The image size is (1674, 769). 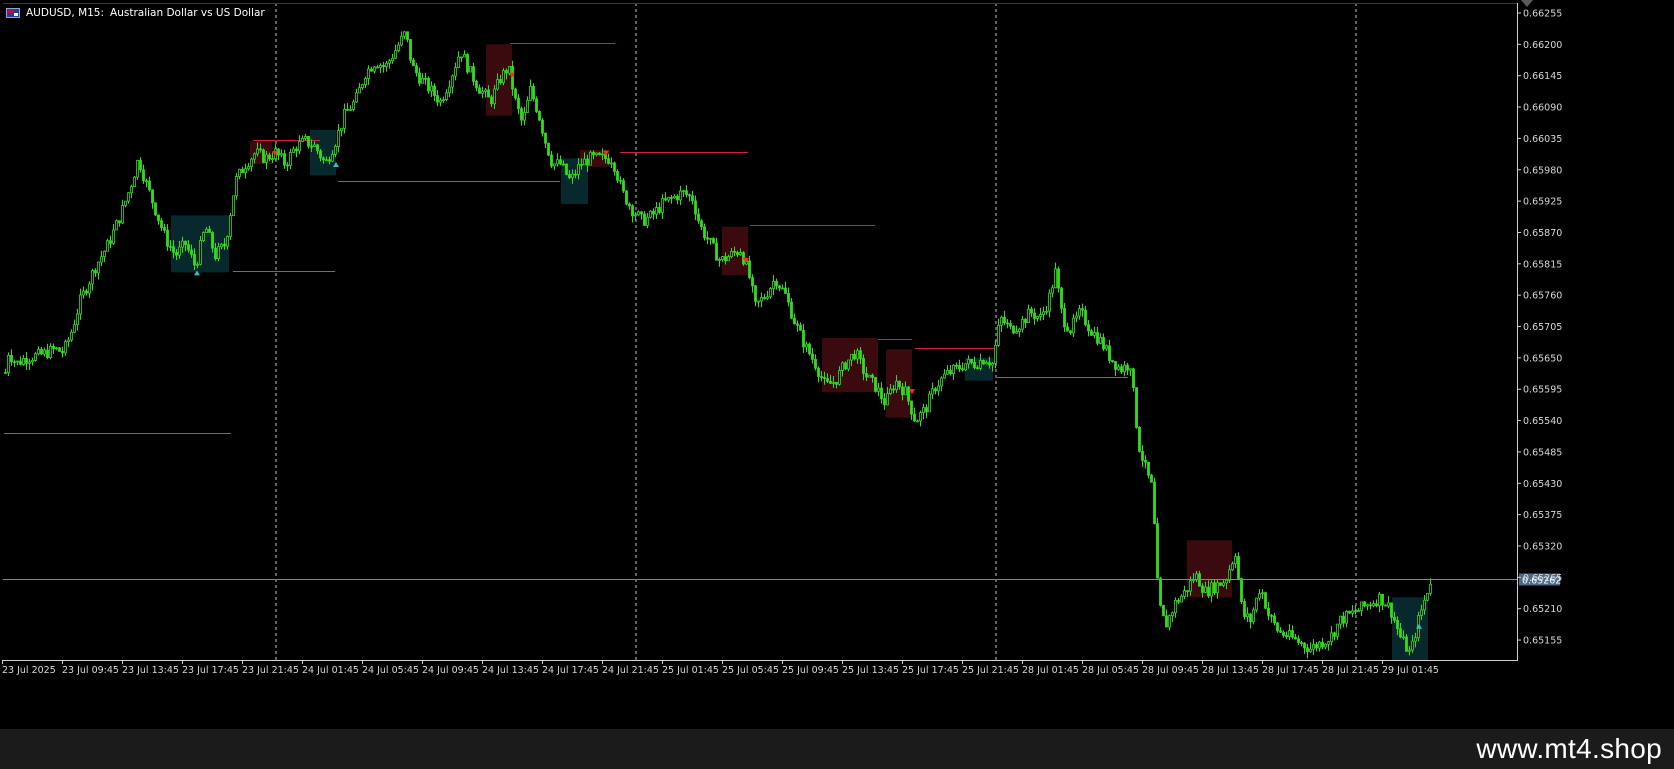 What do you see at coordinates (837, 749) in the screenshot?
I see `footer-bar: www.mt4.shop` at bounding box center [837, 749].